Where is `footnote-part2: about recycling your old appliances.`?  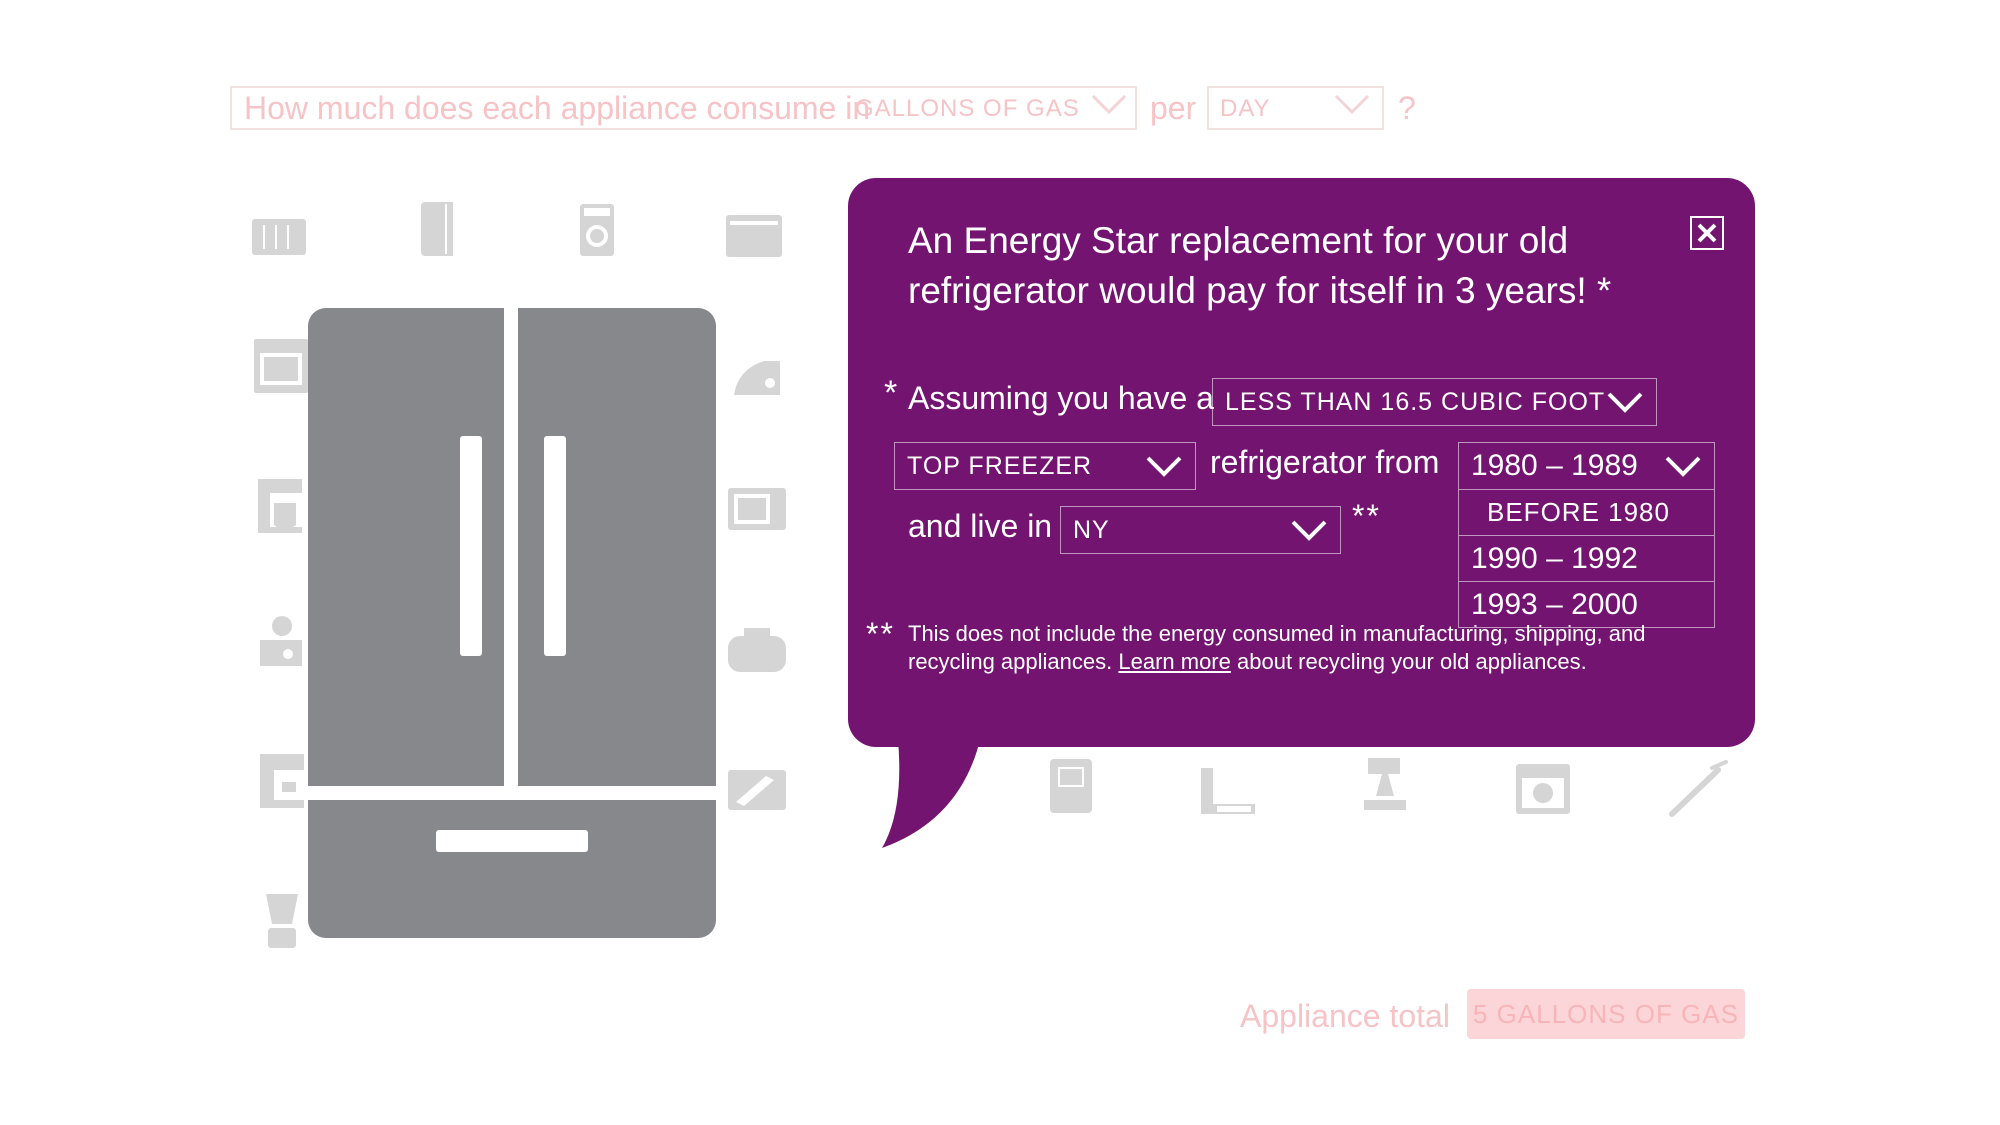 footnote-part2: about recycling your old appliances. is located at coordinates (1412, 661).